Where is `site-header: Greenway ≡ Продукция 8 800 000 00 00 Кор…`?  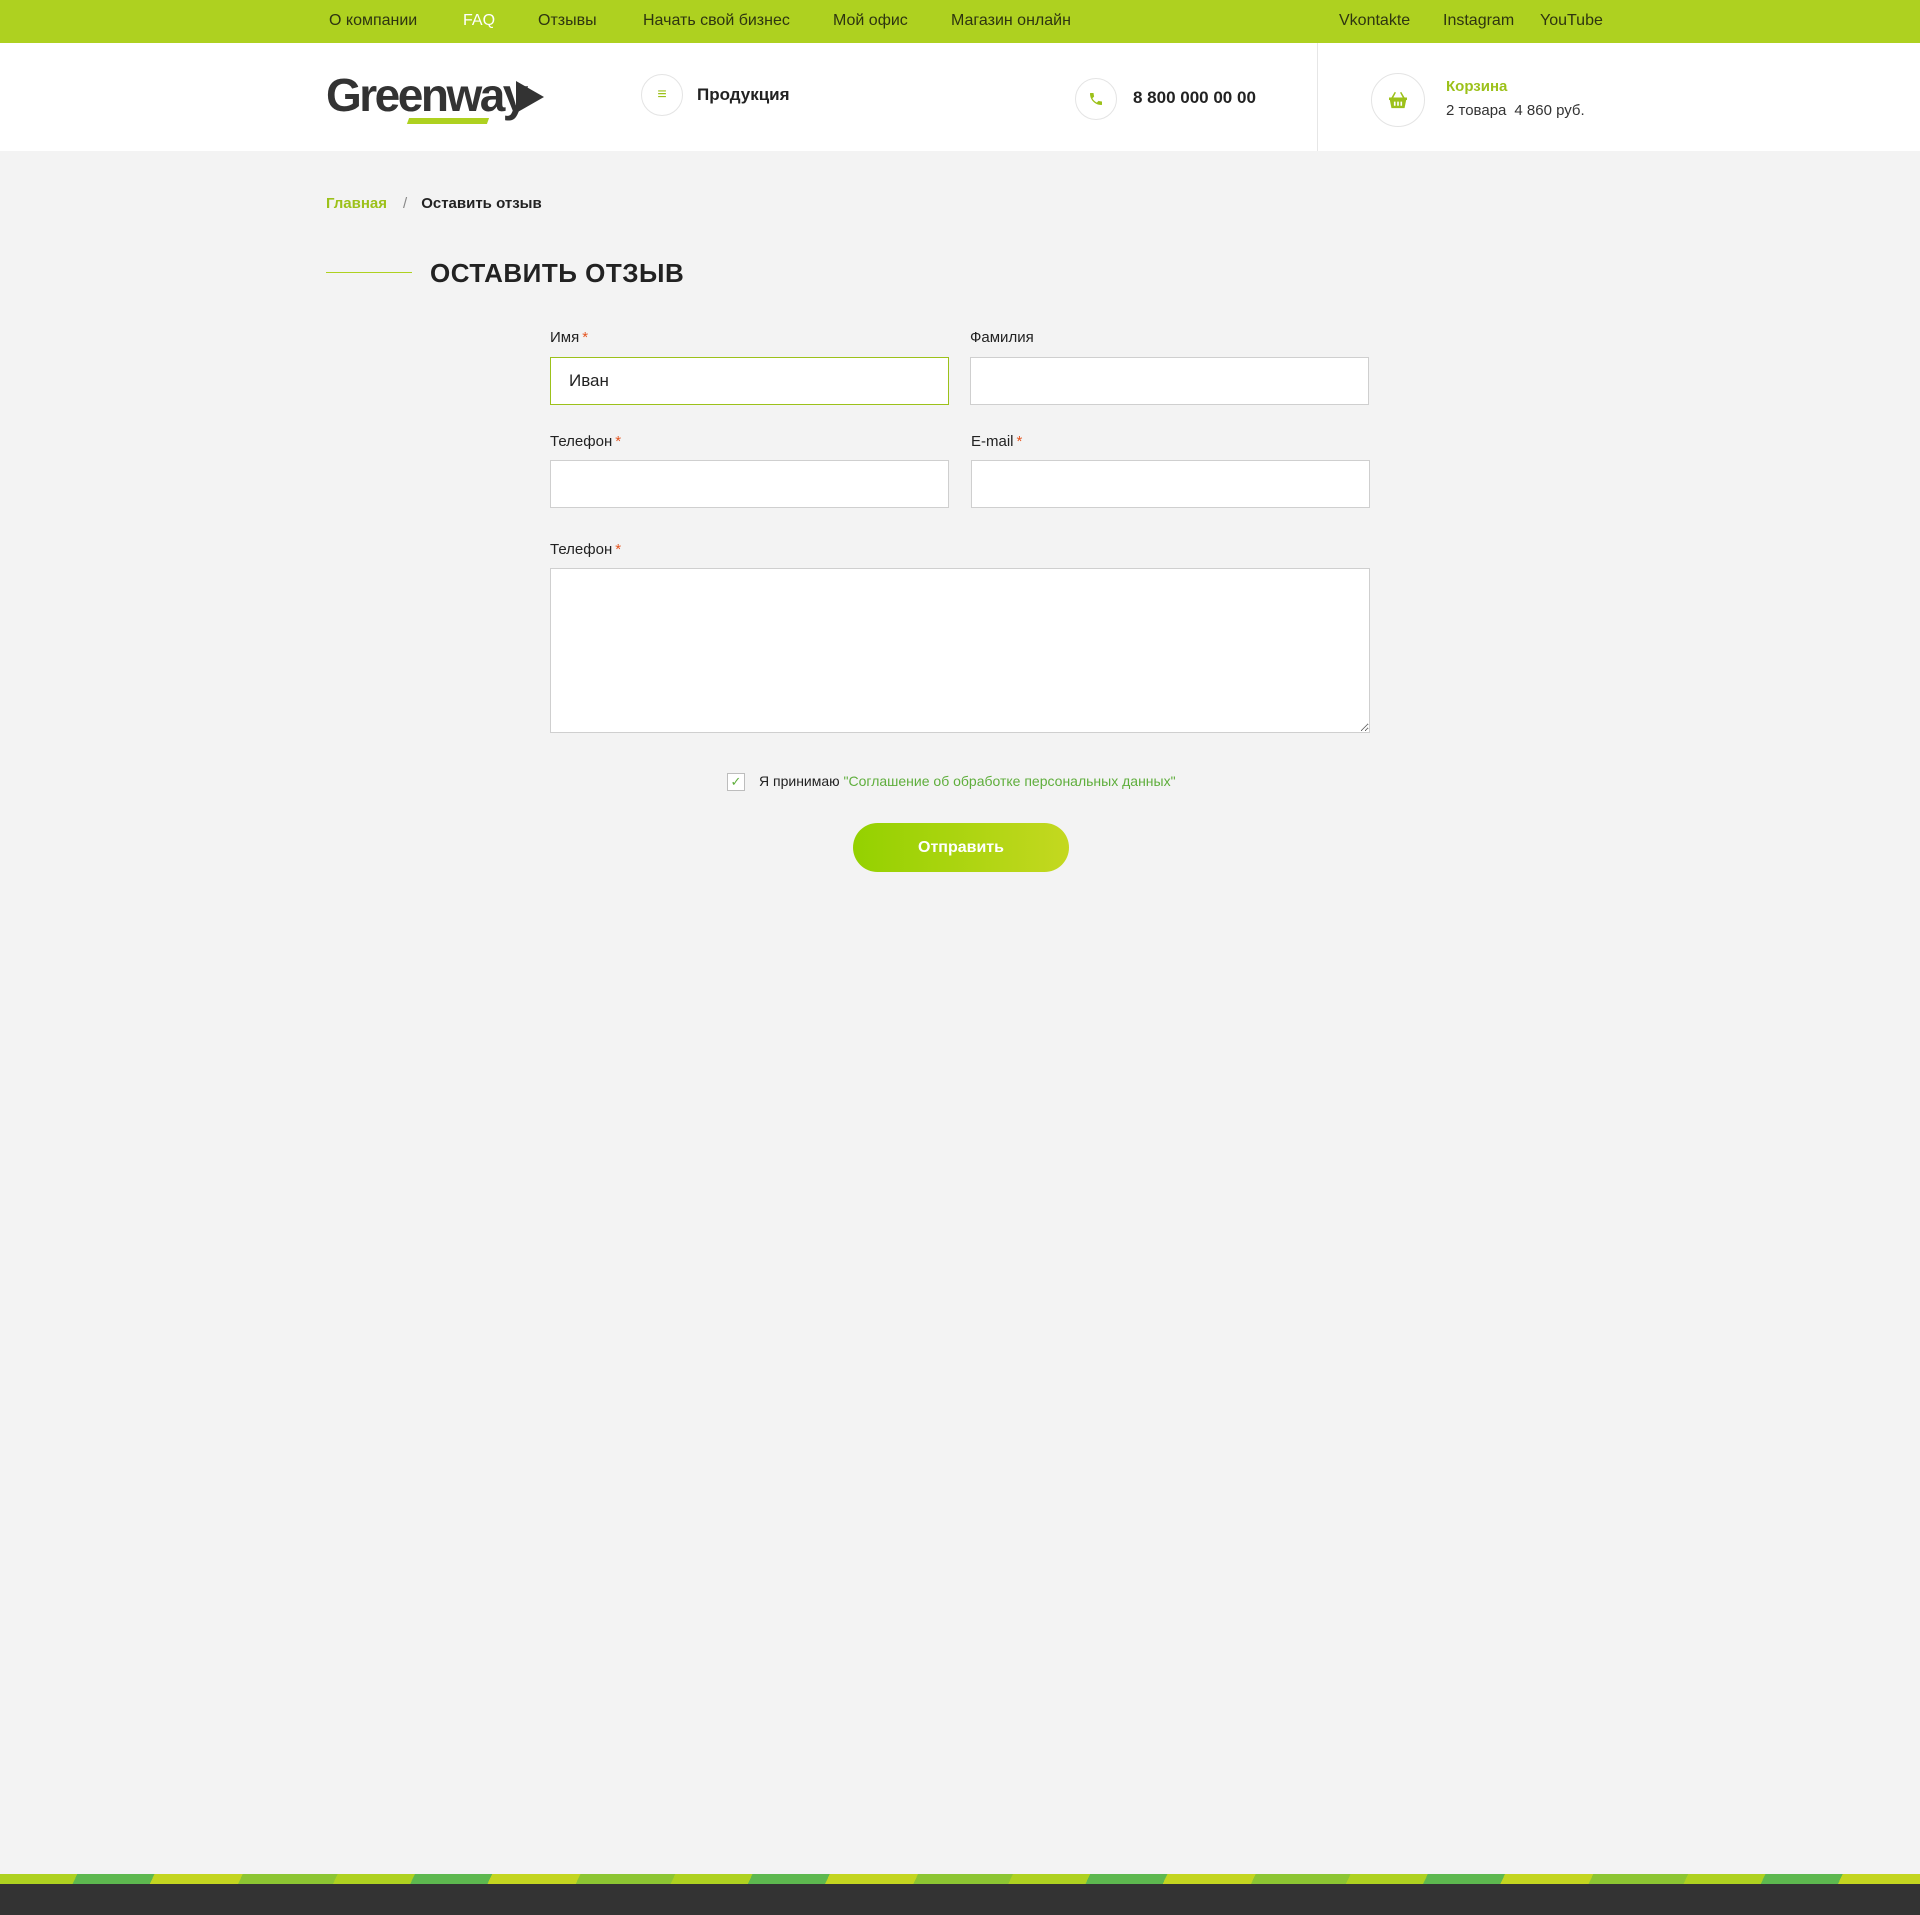 site-header: Greenway ≡ Продукция 8 800 000 00 00 Кор… is located at coordinates (960, 97).